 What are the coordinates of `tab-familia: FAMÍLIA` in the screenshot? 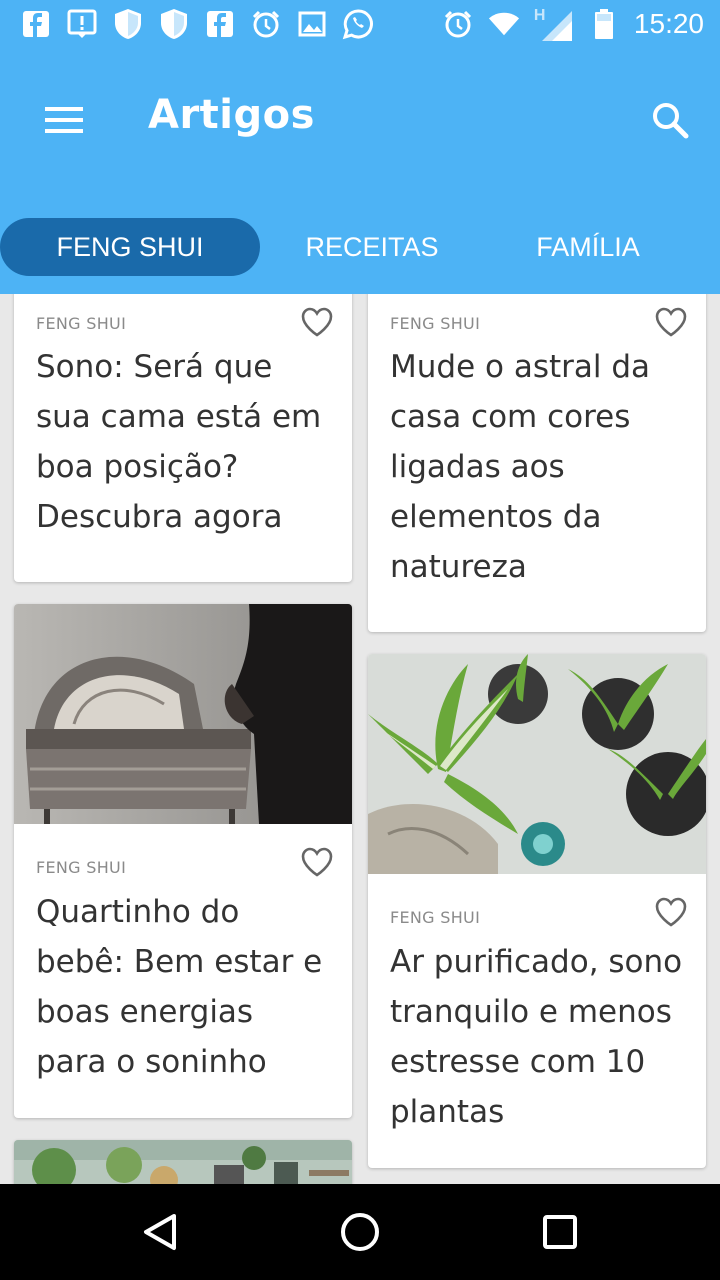 It's located at (588, 247).